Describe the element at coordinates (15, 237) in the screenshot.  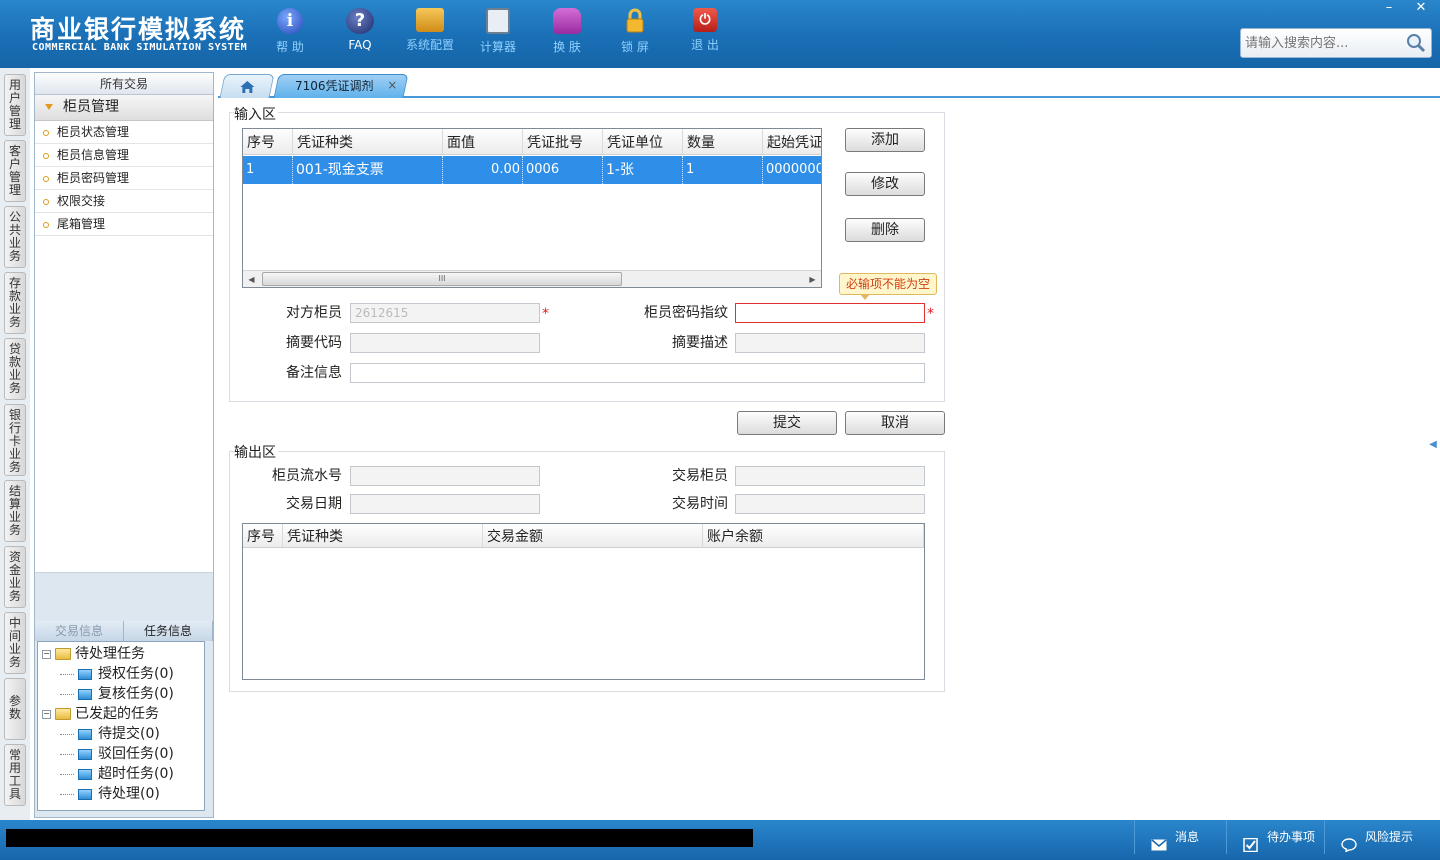
I see `vtab-public-business: 公共业务` at that location.